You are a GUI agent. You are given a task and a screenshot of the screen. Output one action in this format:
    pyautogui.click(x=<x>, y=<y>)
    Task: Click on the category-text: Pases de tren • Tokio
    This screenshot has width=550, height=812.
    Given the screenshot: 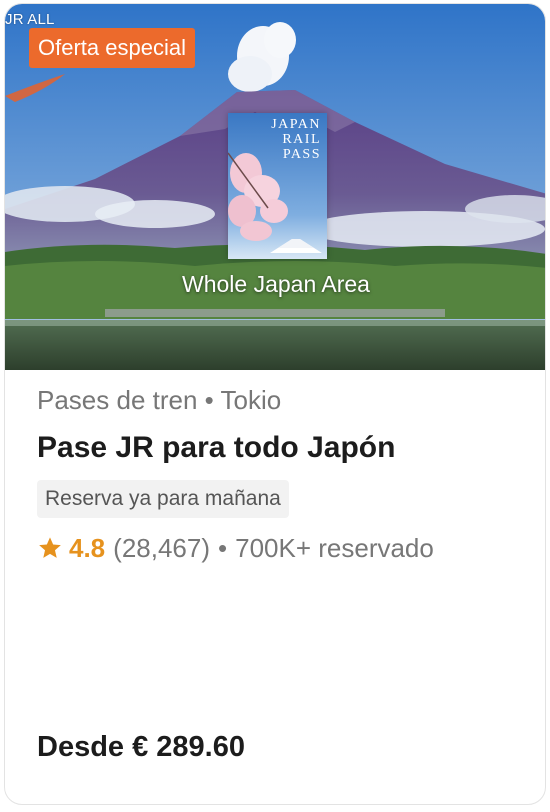 What is the action you would take?
    pyautogui.click(x=159, y=400)
    